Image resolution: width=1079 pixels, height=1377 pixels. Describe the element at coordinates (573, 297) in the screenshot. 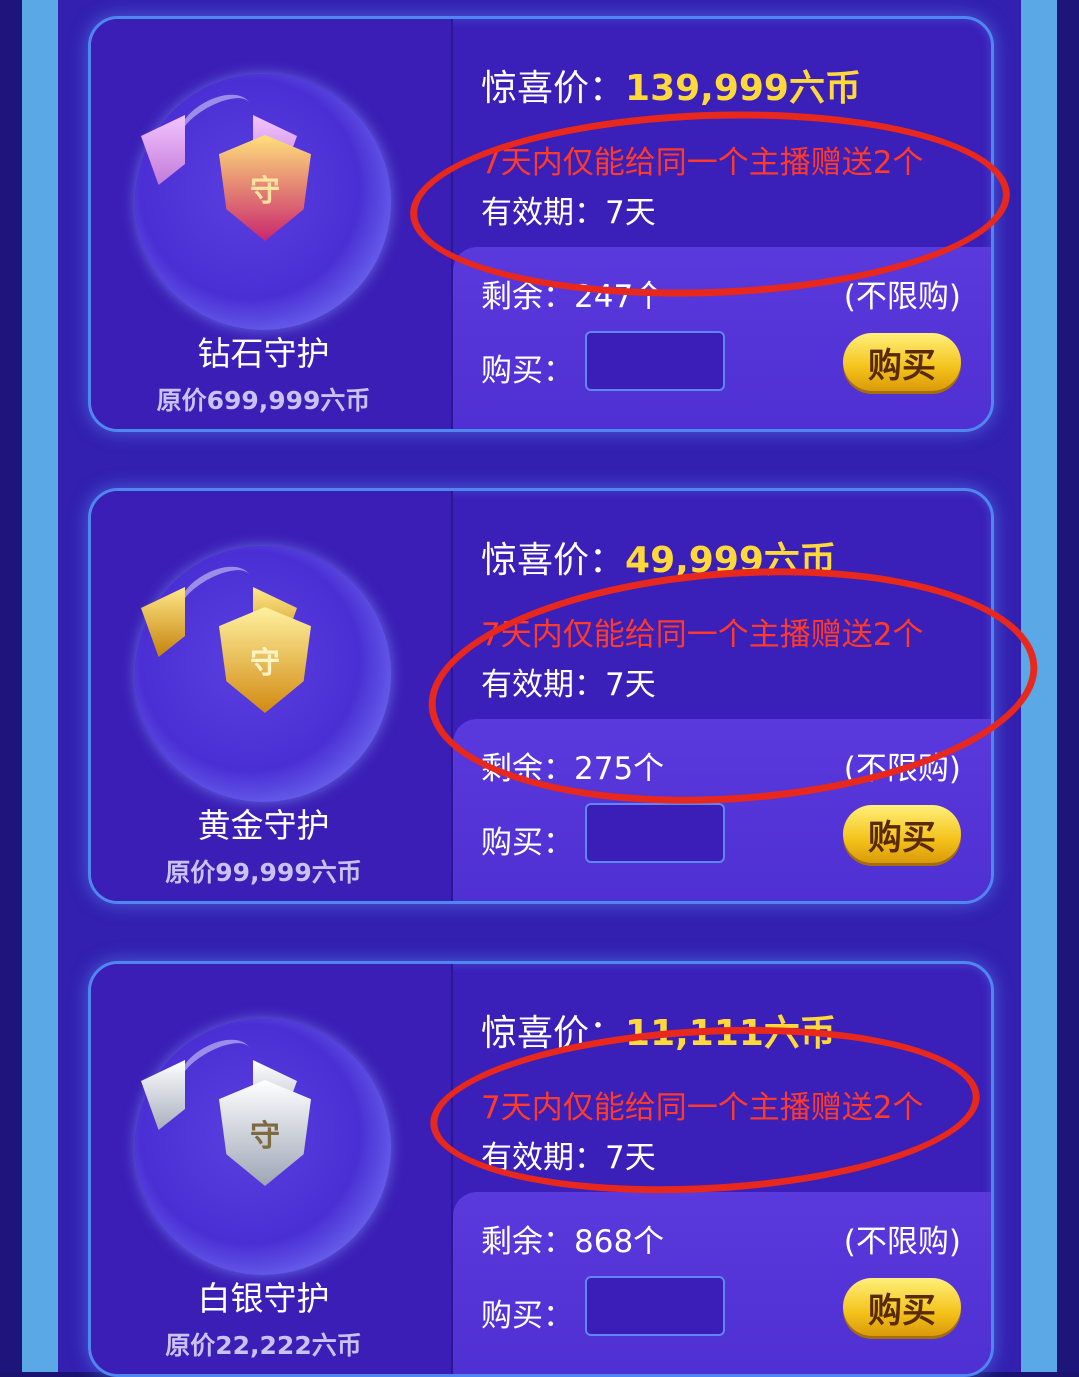

I see `remaining-count: 剩余：247个` at that location.